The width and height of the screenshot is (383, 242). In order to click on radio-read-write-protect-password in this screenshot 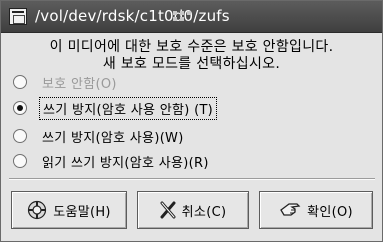, I will do `click(20, 161)`.